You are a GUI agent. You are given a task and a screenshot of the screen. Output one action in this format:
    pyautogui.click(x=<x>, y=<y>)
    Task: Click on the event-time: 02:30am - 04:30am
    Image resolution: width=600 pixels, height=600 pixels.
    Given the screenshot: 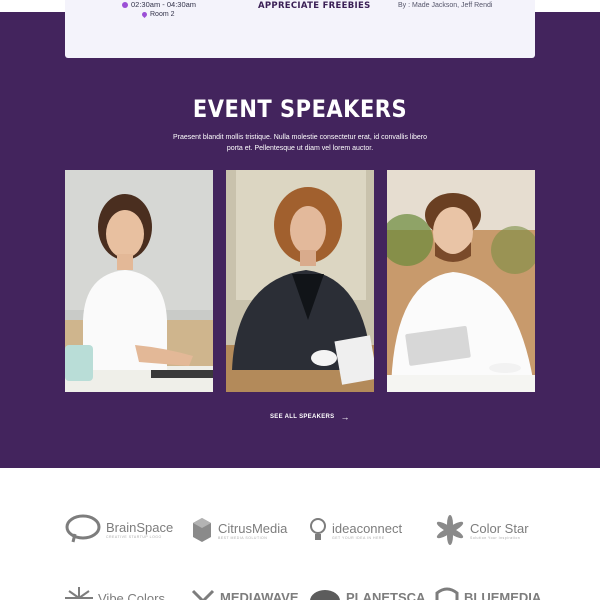 What is the action you would take?
    pyautogui.click(x=159, y=4)
    